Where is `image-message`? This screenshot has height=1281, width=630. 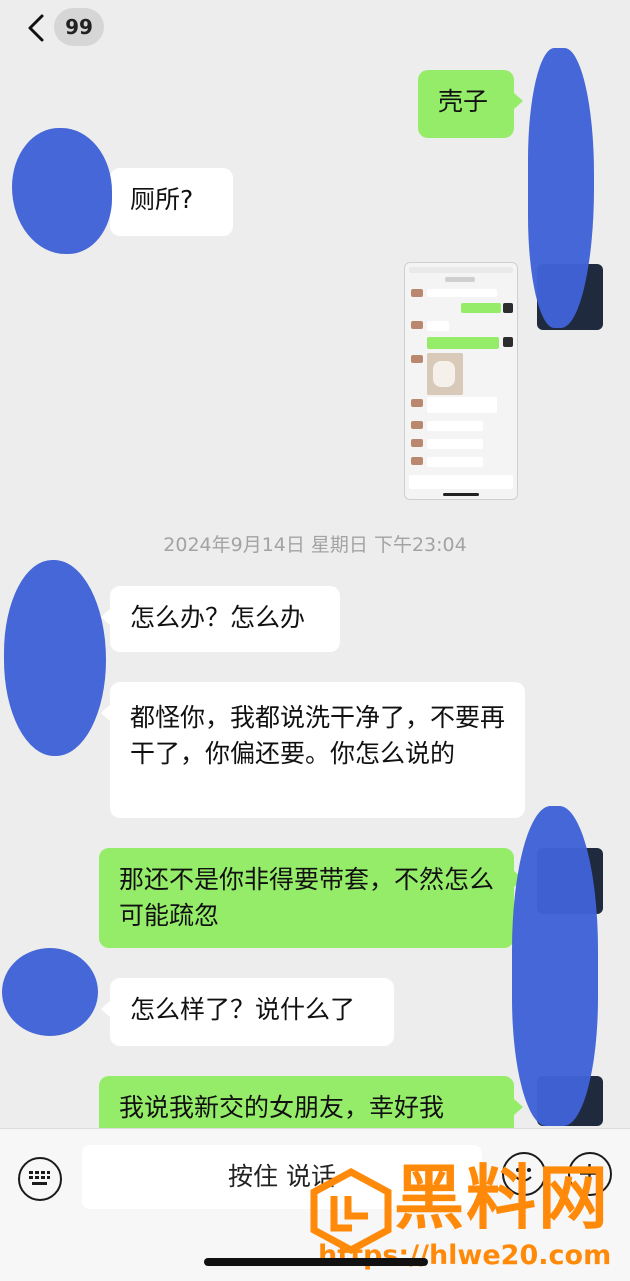
image-message is located at coordinates (461, 381).